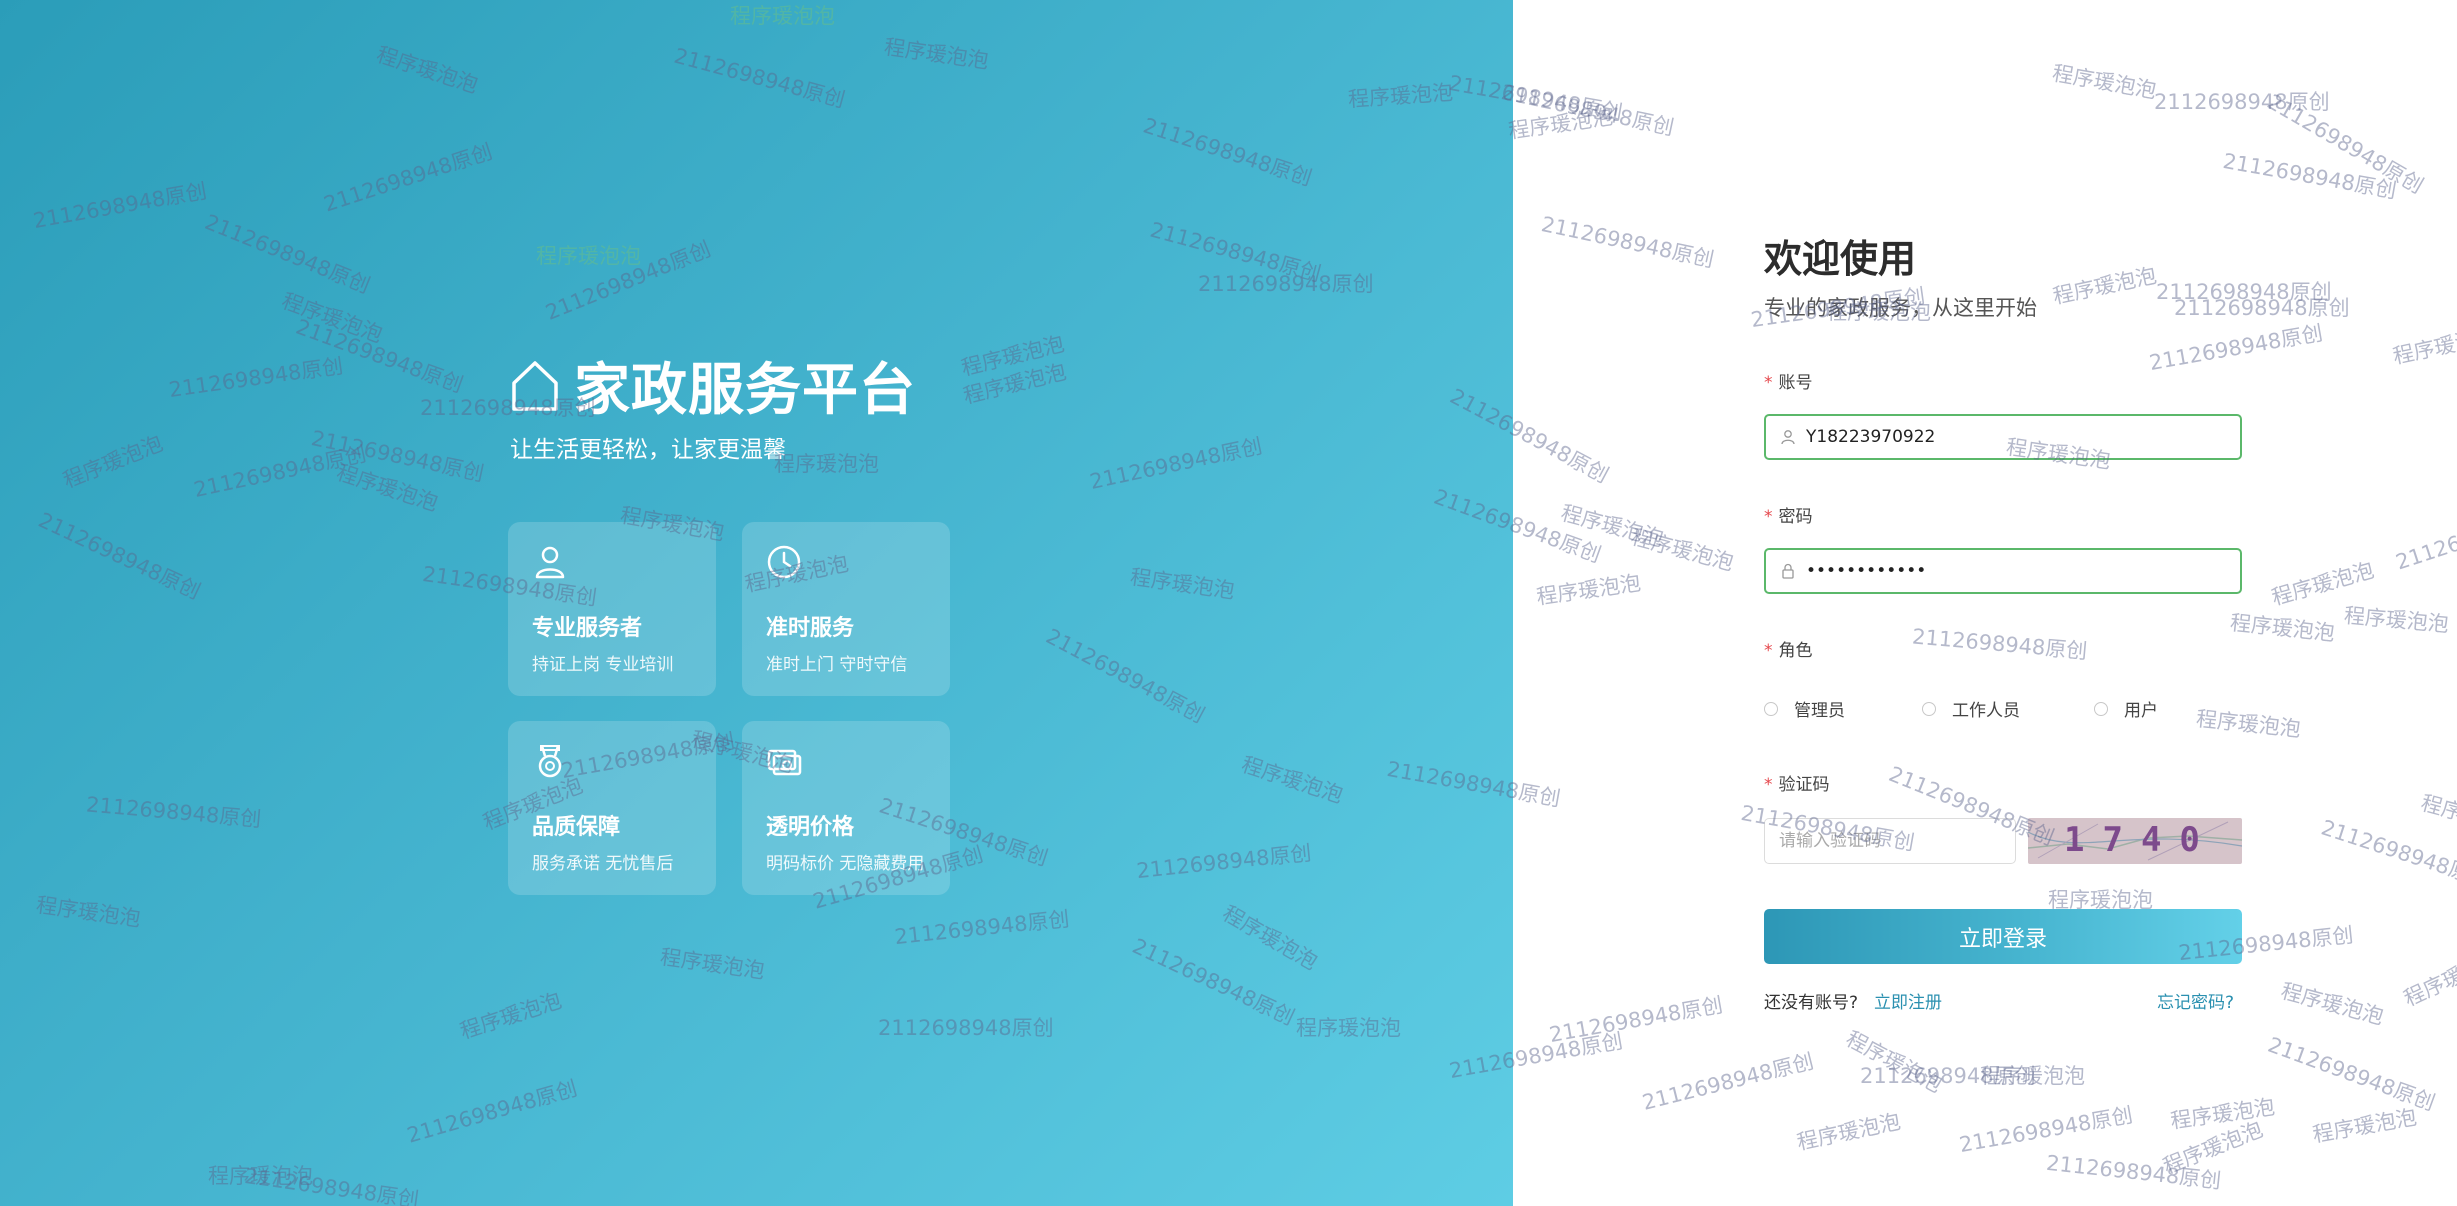 The image size is (2457, 1206). I want to click on password-label: * 密码, so click(1788, 514).